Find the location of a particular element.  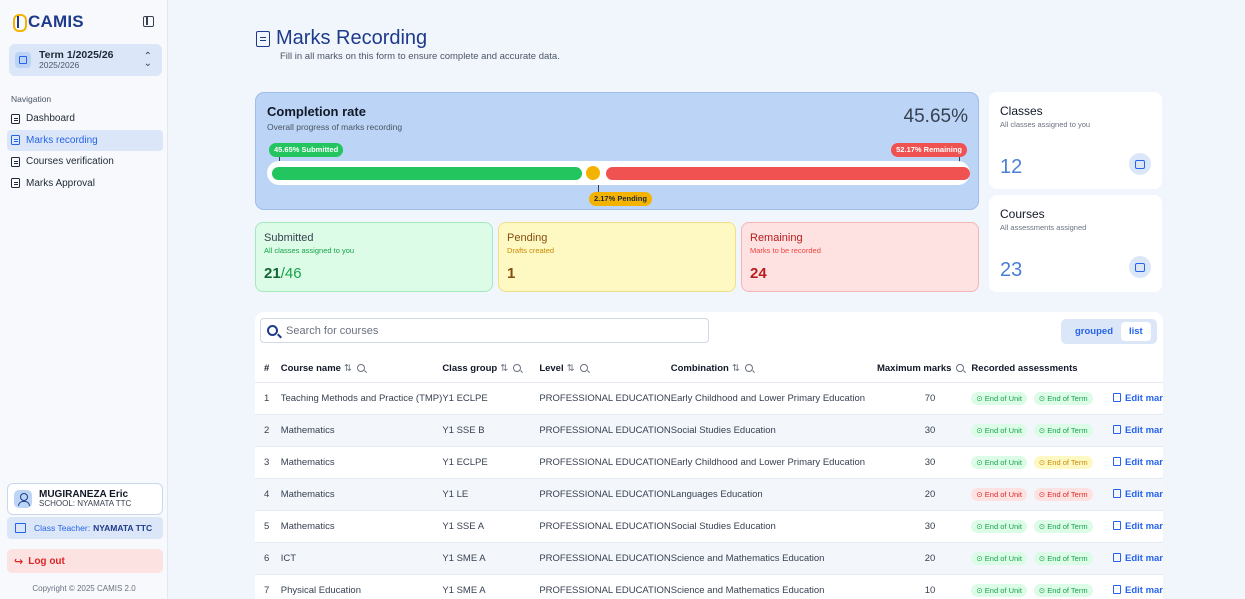

app-logo: CAMIS is located at coordinates (48, 22).